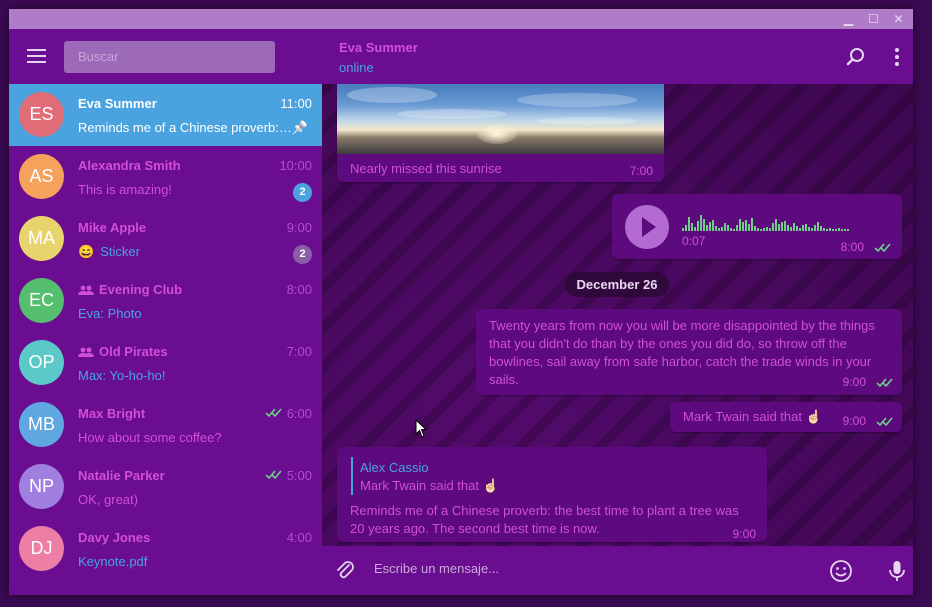 The height and width of the screenshot is (607, 932). Describe the element at coordinates (41, 114) in the screenshot. I see `avatar: ES` at that location.